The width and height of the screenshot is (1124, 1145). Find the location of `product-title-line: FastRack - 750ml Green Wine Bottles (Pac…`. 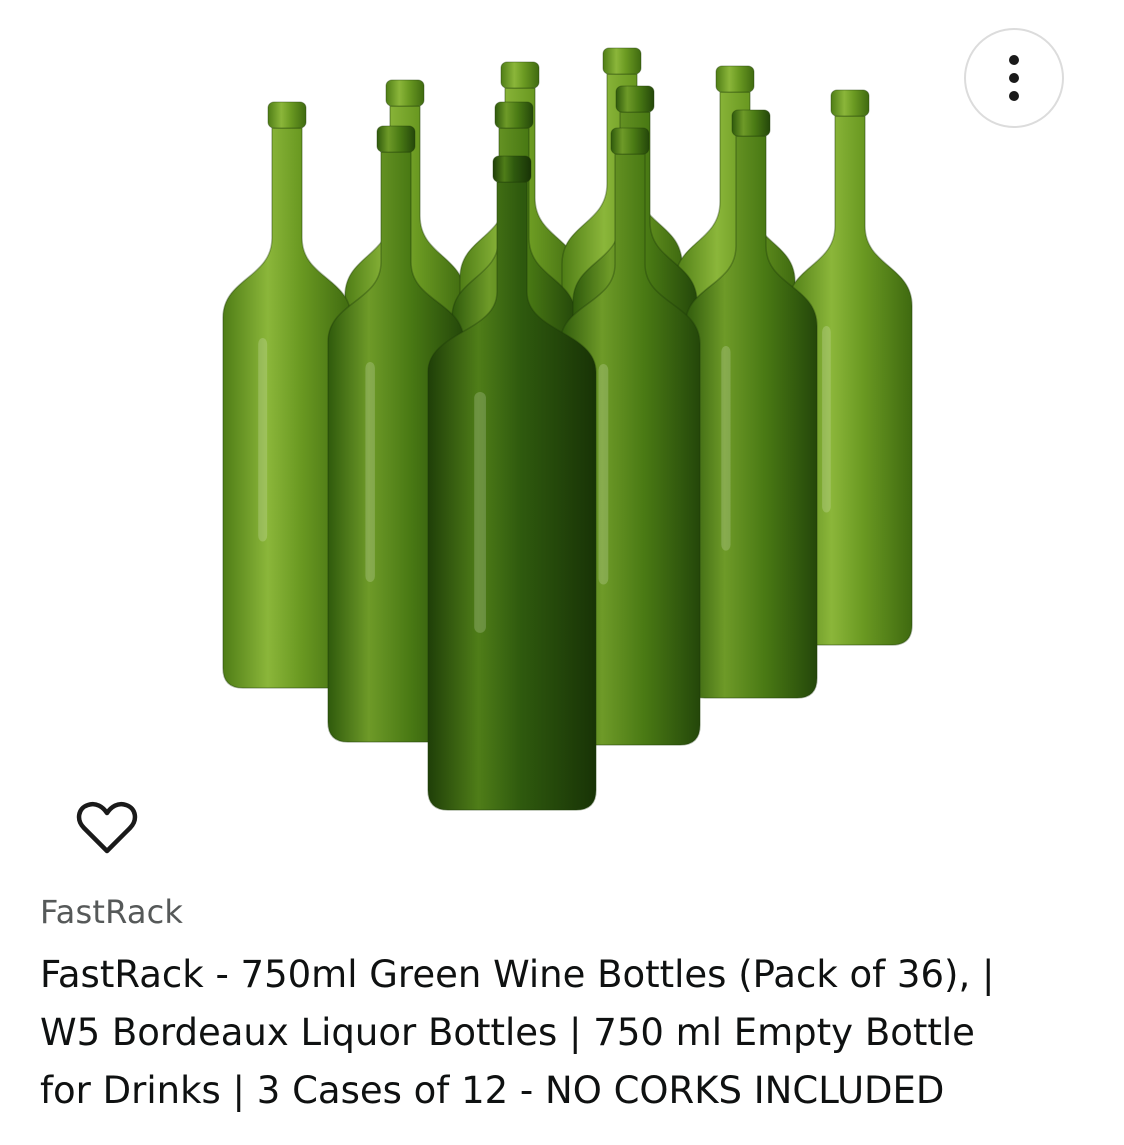

product-title-line: FastRack - 750ml Green Wine Bottles (Pac… is located at coordinates (517, 974).